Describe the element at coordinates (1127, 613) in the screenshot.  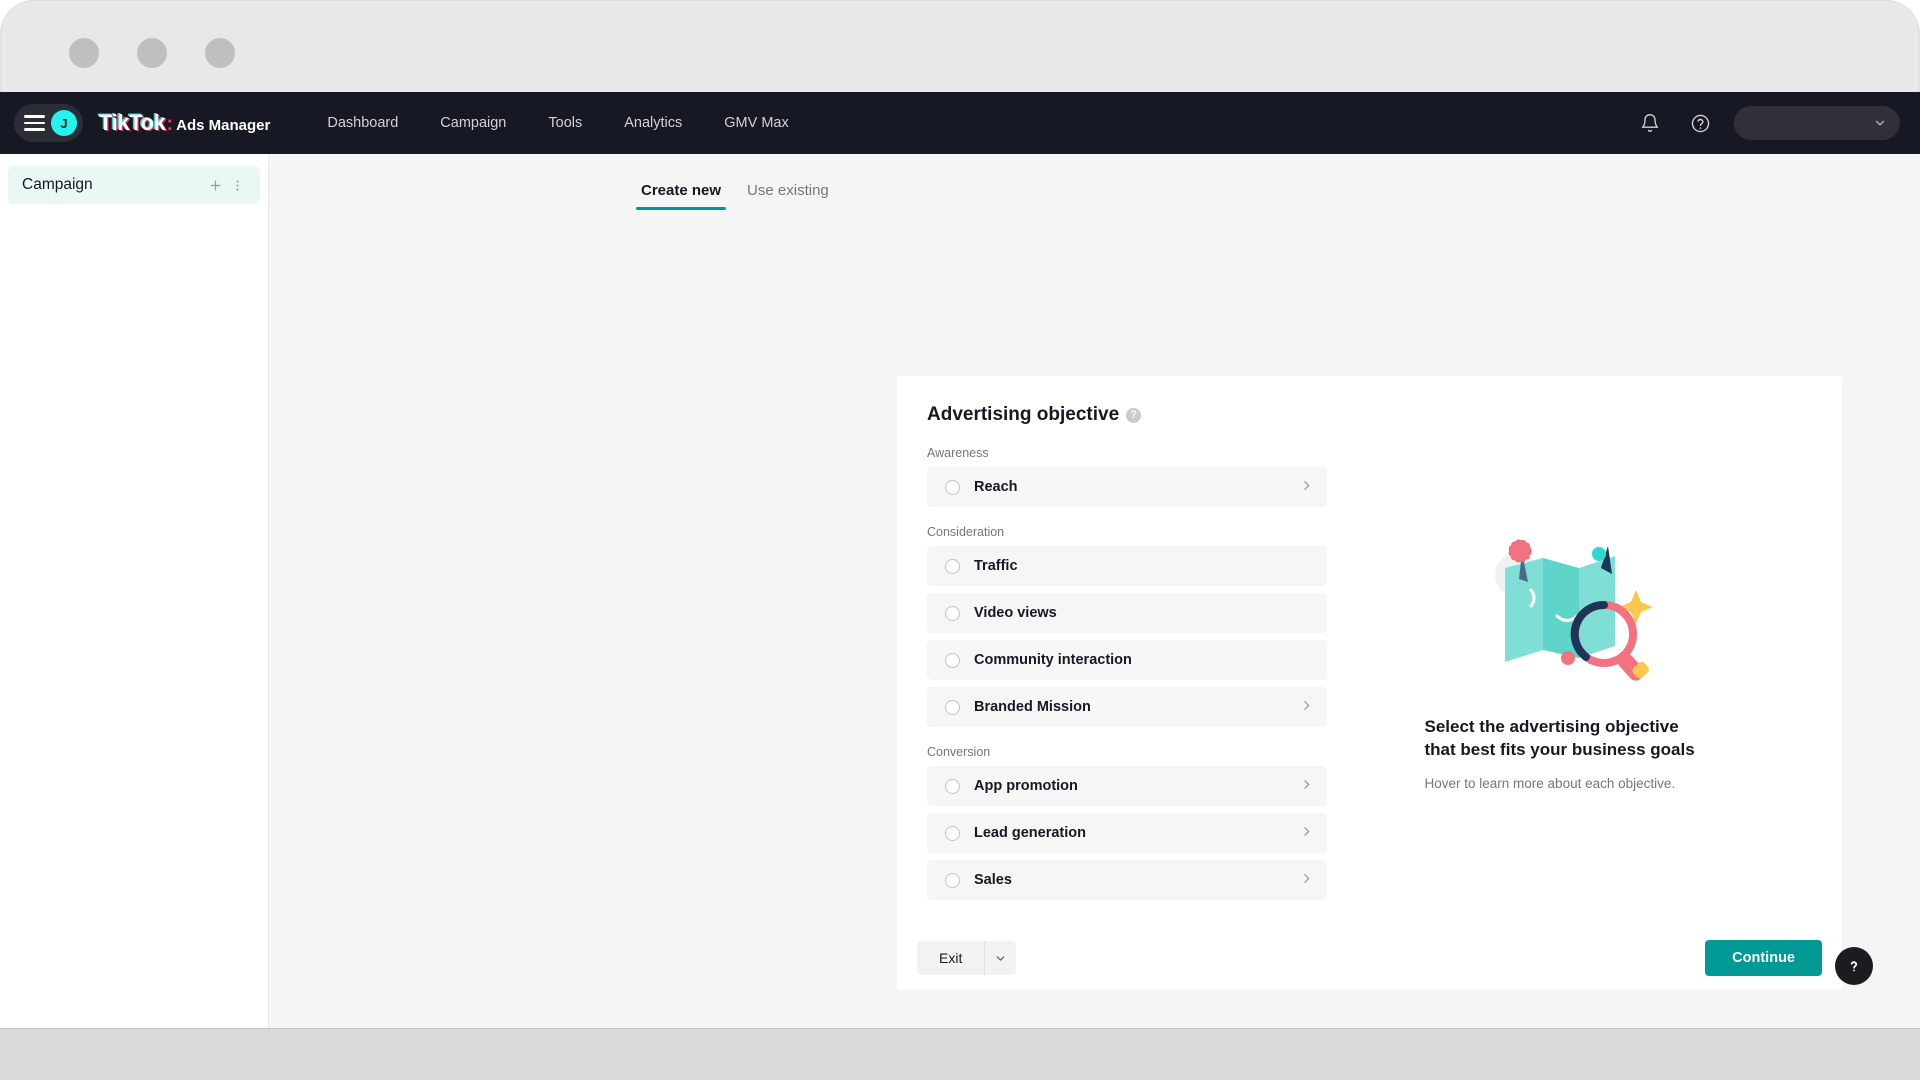
I see `objective-option-video-views: Video views` at that location.